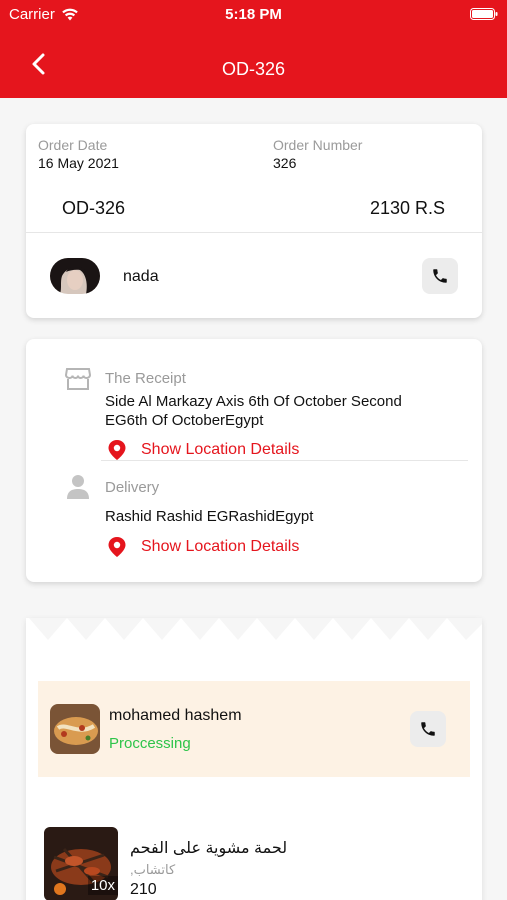  What do you see at coordinates (132, 487) in the screenshot?
I see `delivery-label: Delivery` at bounding box center [132, 487].